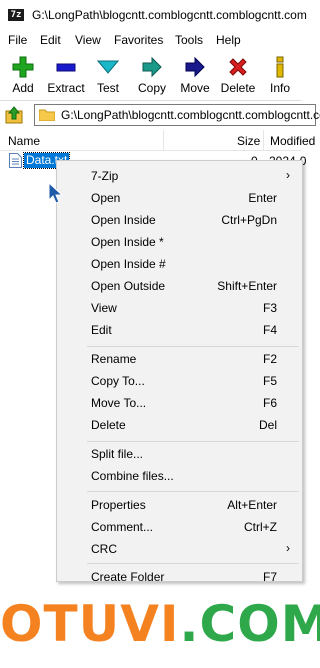 The height and width of the screenshot is (668, 320). Describe the element at coordinates (105, 176) in the screenshot. I see `menu-item-label: 7-Zip` at that location.